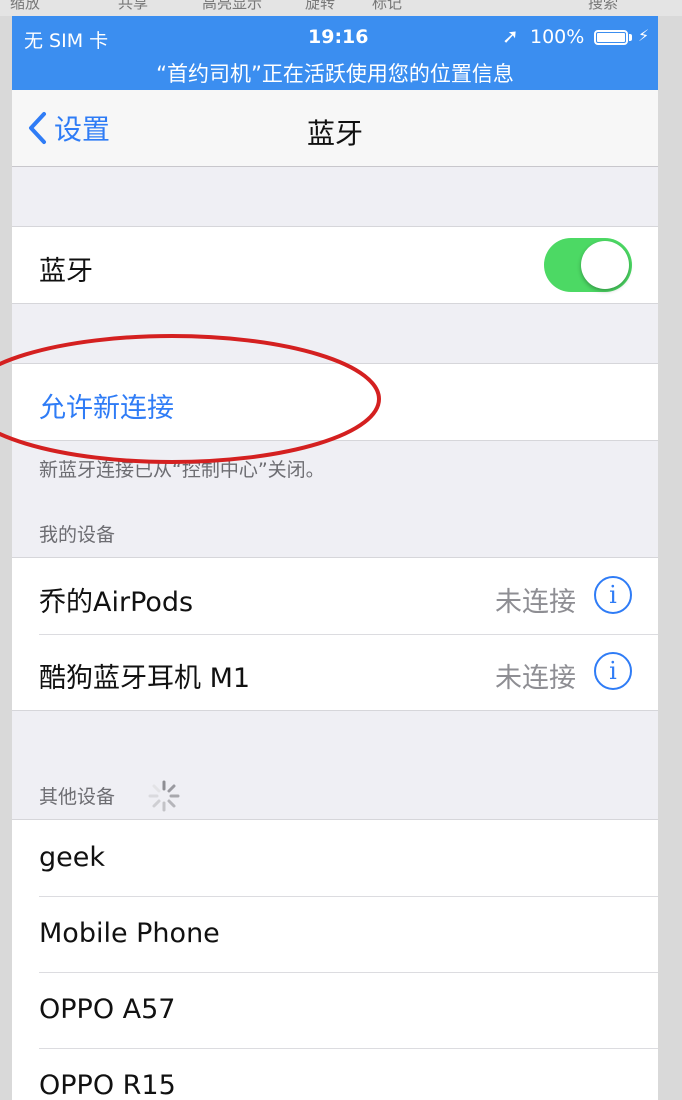 Image resolution: width=682 pixels, height=1100 pixels. What do you see at coordinates (72, 857) in the screenshot?
I see `device-name: geek` at bounding box center [72, 857].